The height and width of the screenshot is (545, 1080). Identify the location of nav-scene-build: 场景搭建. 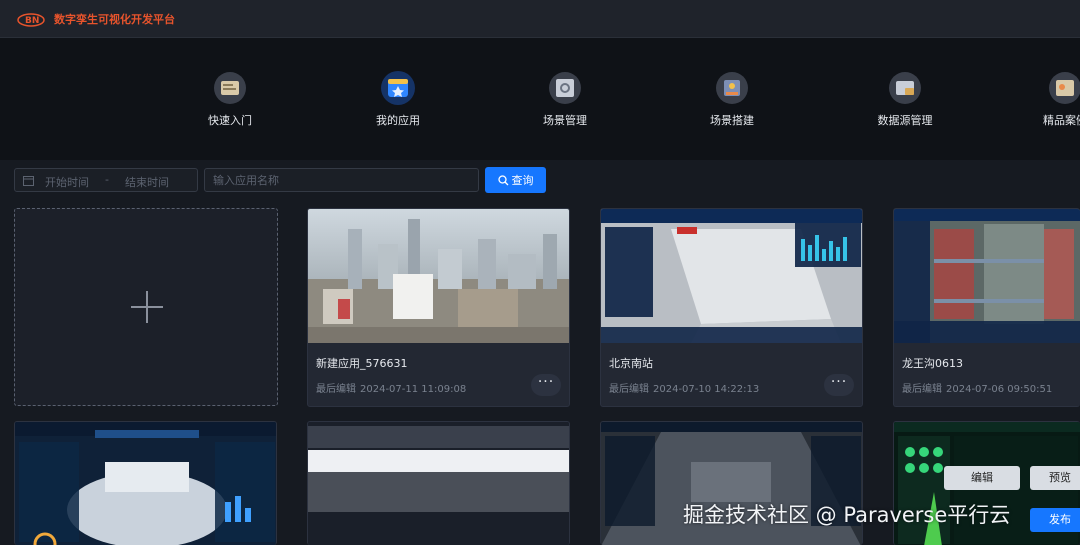
(732, 105).